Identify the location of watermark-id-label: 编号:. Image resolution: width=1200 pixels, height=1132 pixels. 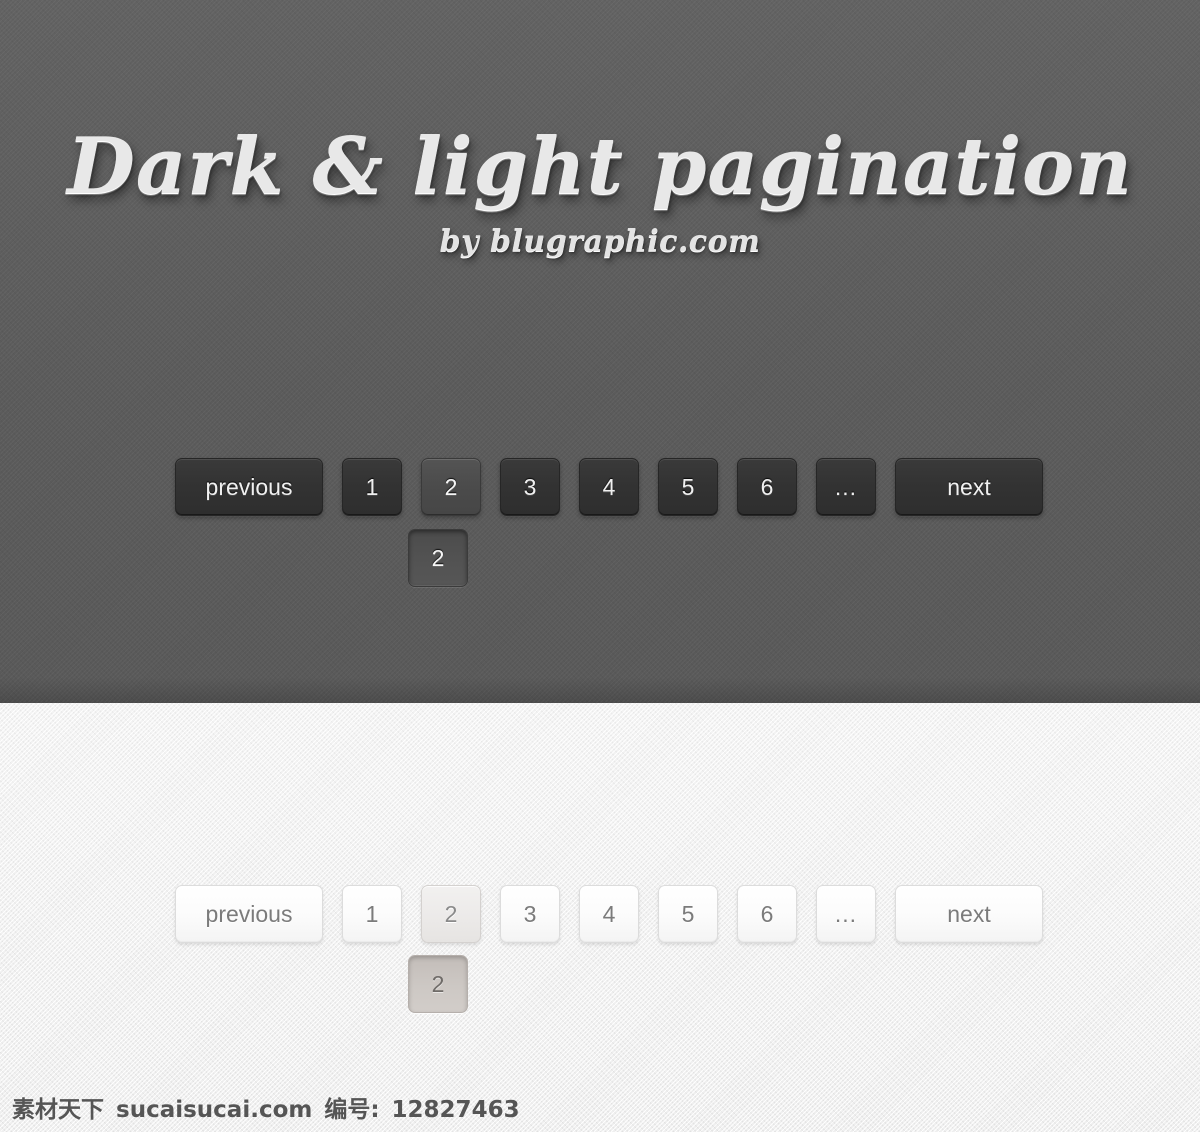
(352, 1110).